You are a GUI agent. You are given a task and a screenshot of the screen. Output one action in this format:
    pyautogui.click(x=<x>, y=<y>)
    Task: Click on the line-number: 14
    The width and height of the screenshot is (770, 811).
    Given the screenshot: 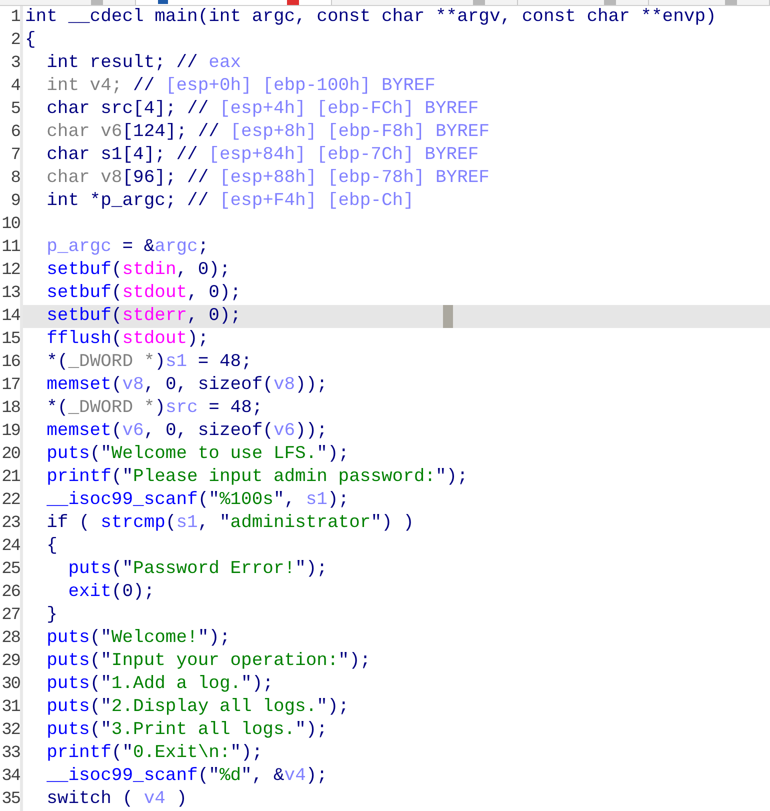 What is the action you would take?
    pyautogui.click(x=10, y=316)
    